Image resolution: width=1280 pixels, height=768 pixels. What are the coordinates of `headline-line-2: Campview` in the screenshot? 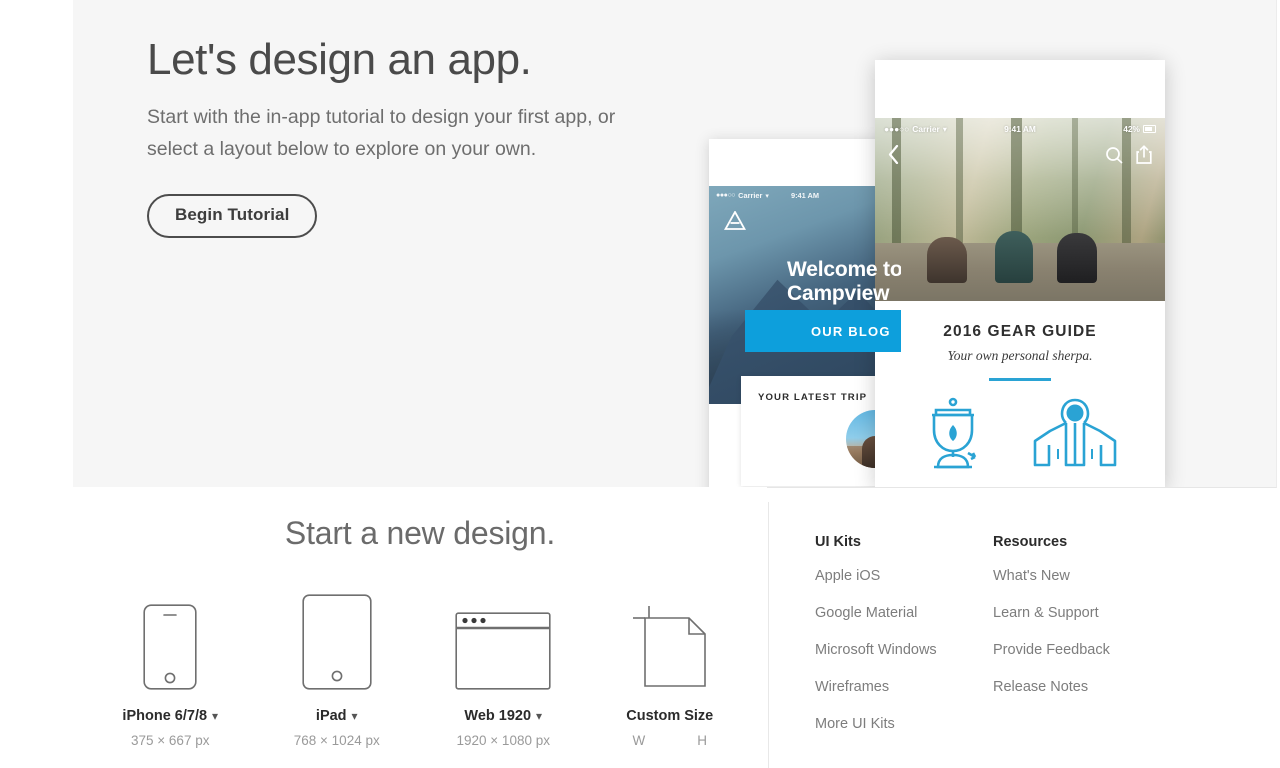 It's located at (838, 293).